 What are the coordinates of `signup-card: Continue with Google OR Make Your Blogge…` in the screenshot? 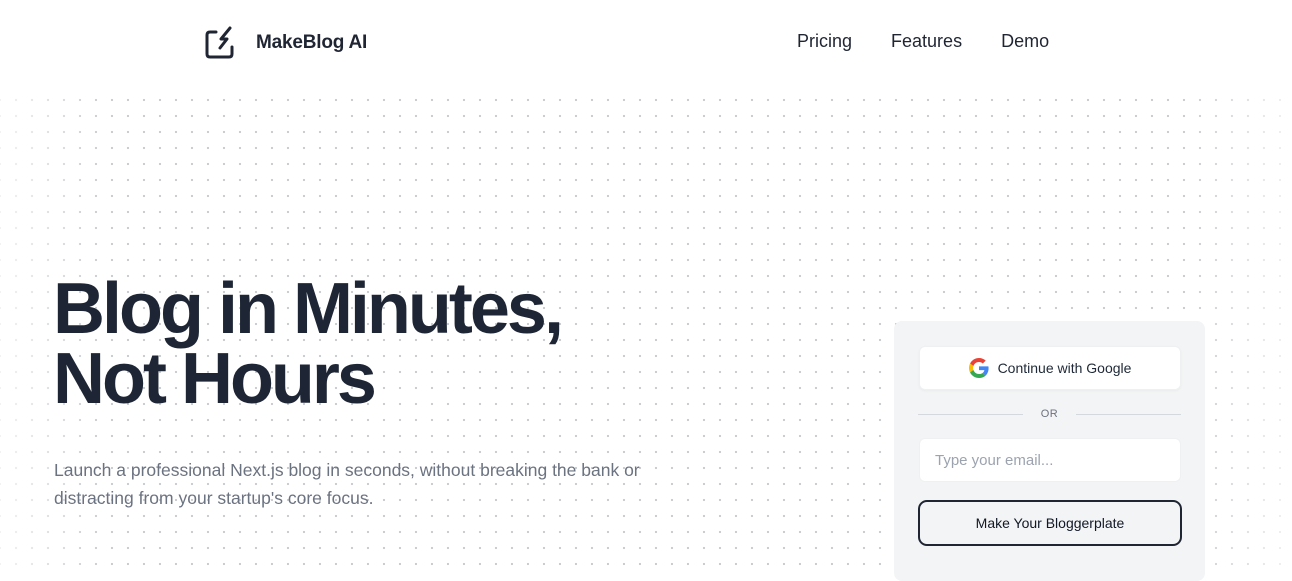 It's located at (1049, 451).